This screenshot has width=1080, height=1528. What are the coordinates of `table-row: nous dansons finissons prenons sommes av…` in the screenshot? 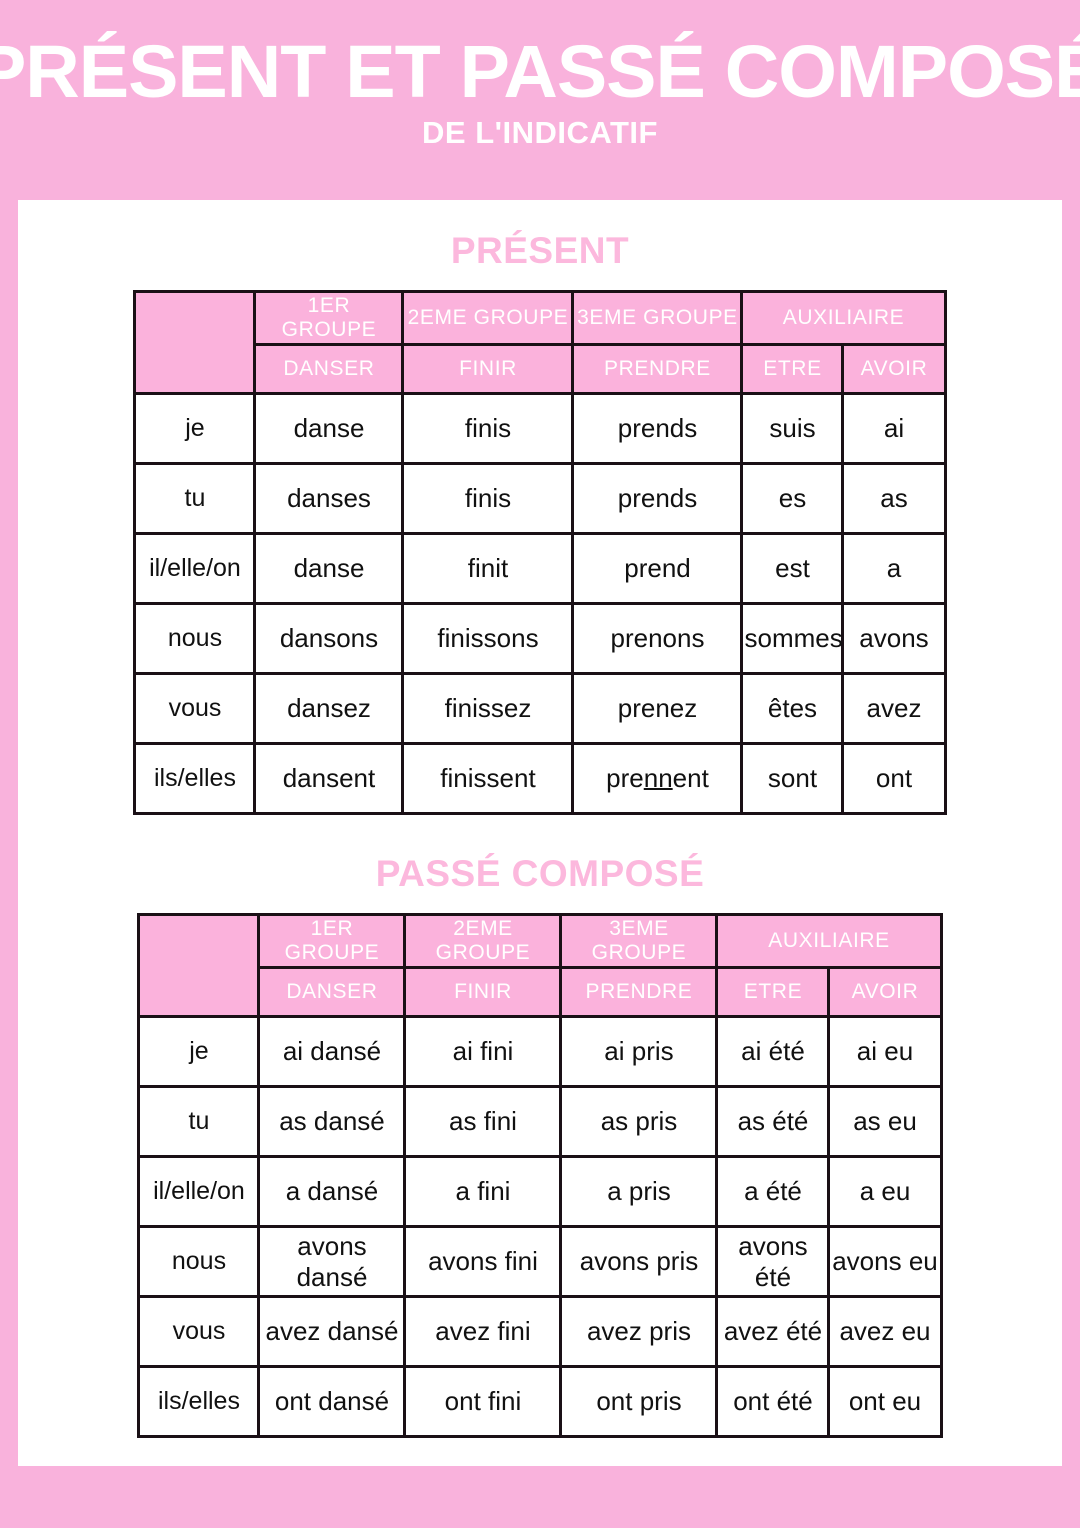 It's located at (540, 638).